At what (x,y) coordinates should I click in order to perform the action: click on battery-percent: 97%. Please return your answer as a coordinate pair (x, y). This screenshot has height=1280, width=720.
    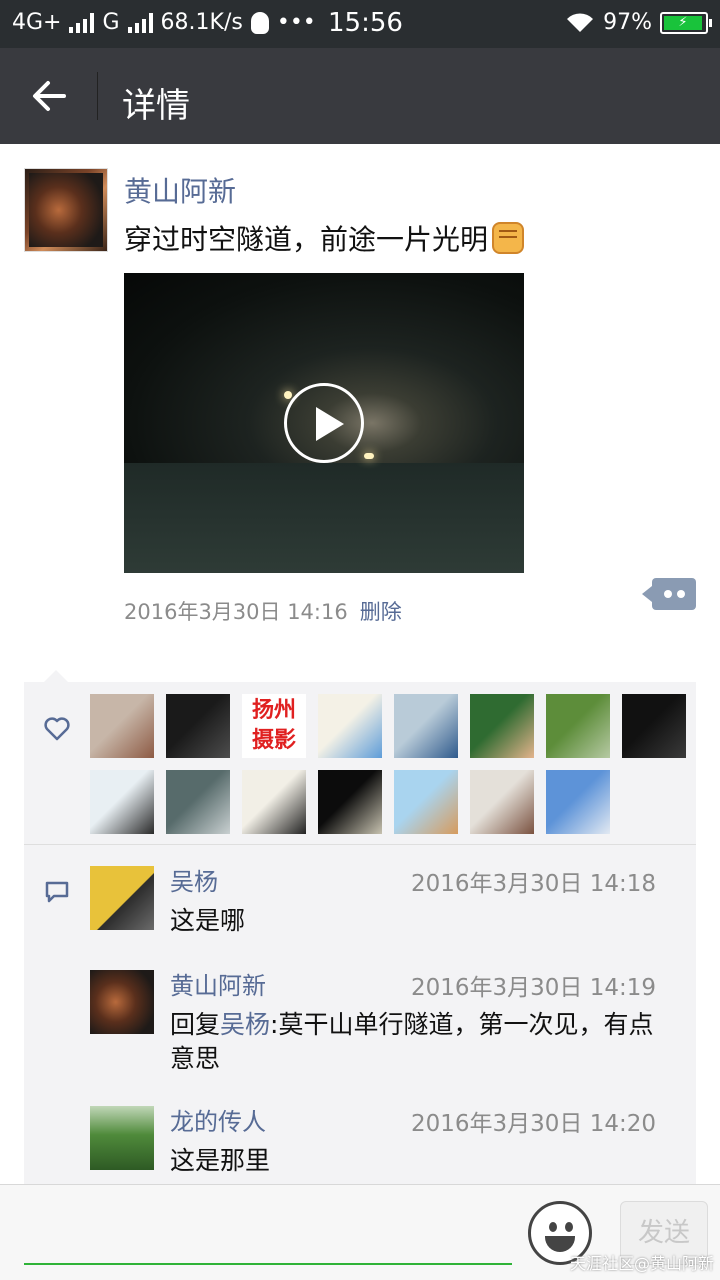
    Looking at the image, I should click on (627, 22).